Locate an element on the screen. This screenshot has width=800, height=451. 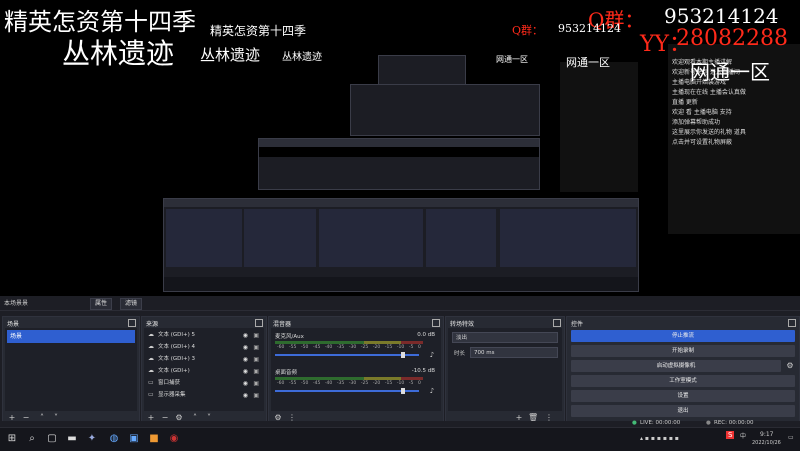
app-icon: ■ is located at coordinates (154, 439).